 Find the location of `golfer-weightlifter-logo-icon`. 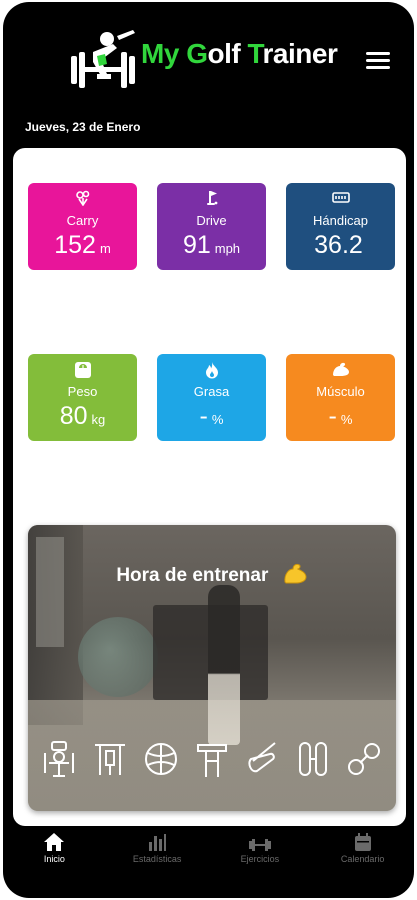

golfer-weightlifter-logo-icon is located at coordinates (103, 59).